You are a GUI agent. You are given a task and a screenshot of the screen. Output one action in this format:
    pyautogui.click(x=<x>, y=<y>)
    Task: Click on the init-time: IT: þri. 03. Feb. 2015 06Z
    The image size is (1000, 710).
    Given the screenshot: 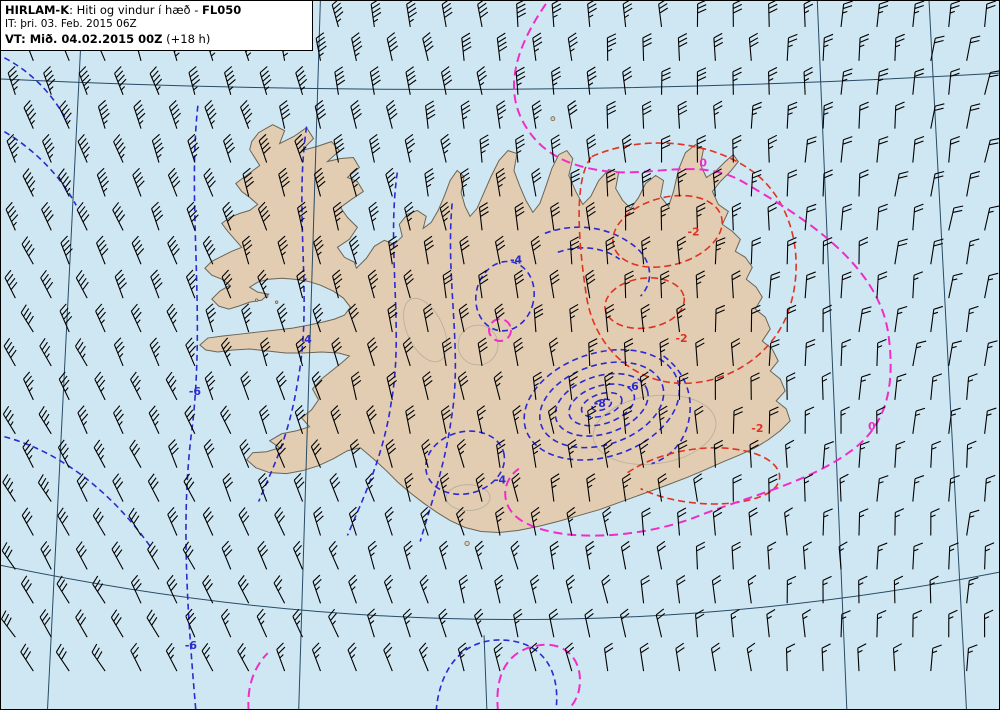 What is the action you would take?
    pyautogui.click(x=71, y=23)
    